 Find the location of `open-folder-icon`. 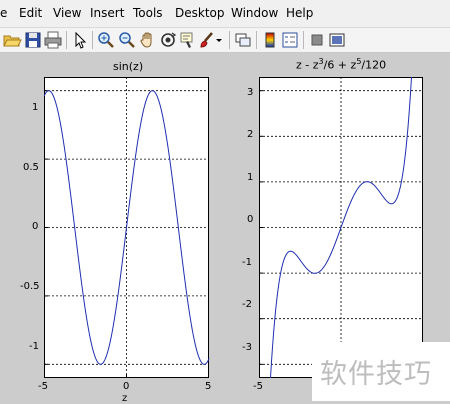

open-folder-icon is located at coordinates (12, 40).